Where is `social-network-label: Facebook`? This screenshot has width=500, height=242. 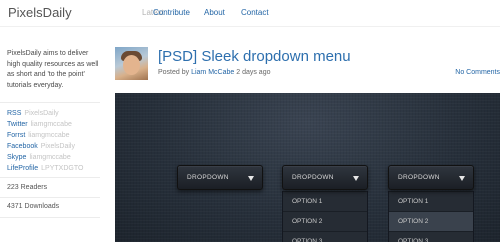
social-network-label: Facebook is located at coordinates (22, 146).